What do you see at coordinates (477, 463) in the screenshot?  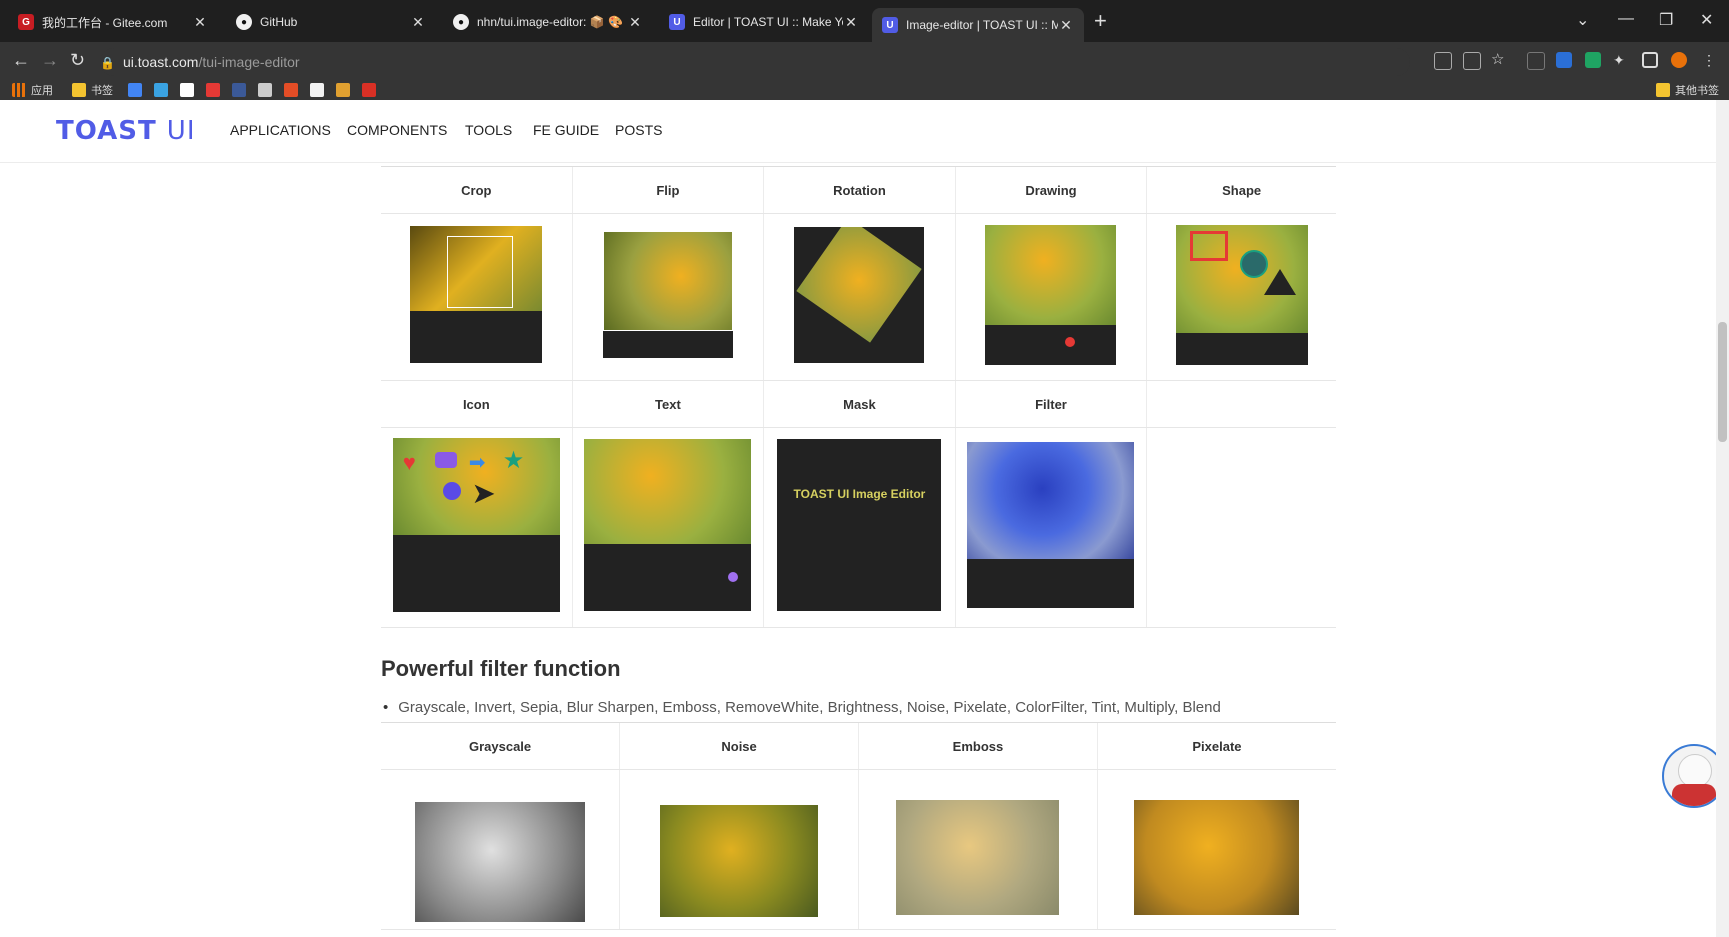 I see `arrow-icon: ➡` at bounding box center [477, 463].